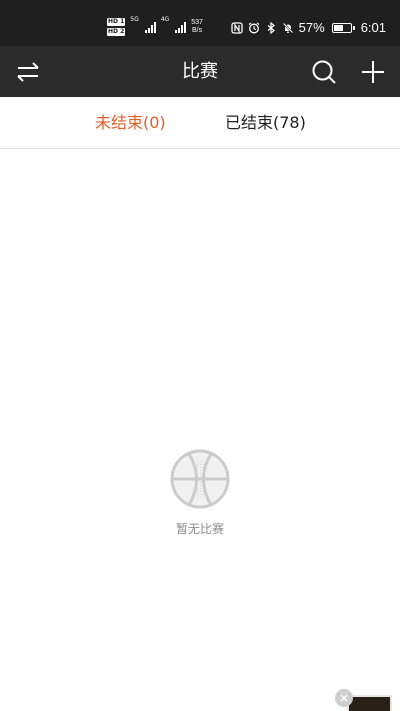 The height and width of the screenshot is (711, 400). I want to click on clock: 6:01, so click(373, 27).